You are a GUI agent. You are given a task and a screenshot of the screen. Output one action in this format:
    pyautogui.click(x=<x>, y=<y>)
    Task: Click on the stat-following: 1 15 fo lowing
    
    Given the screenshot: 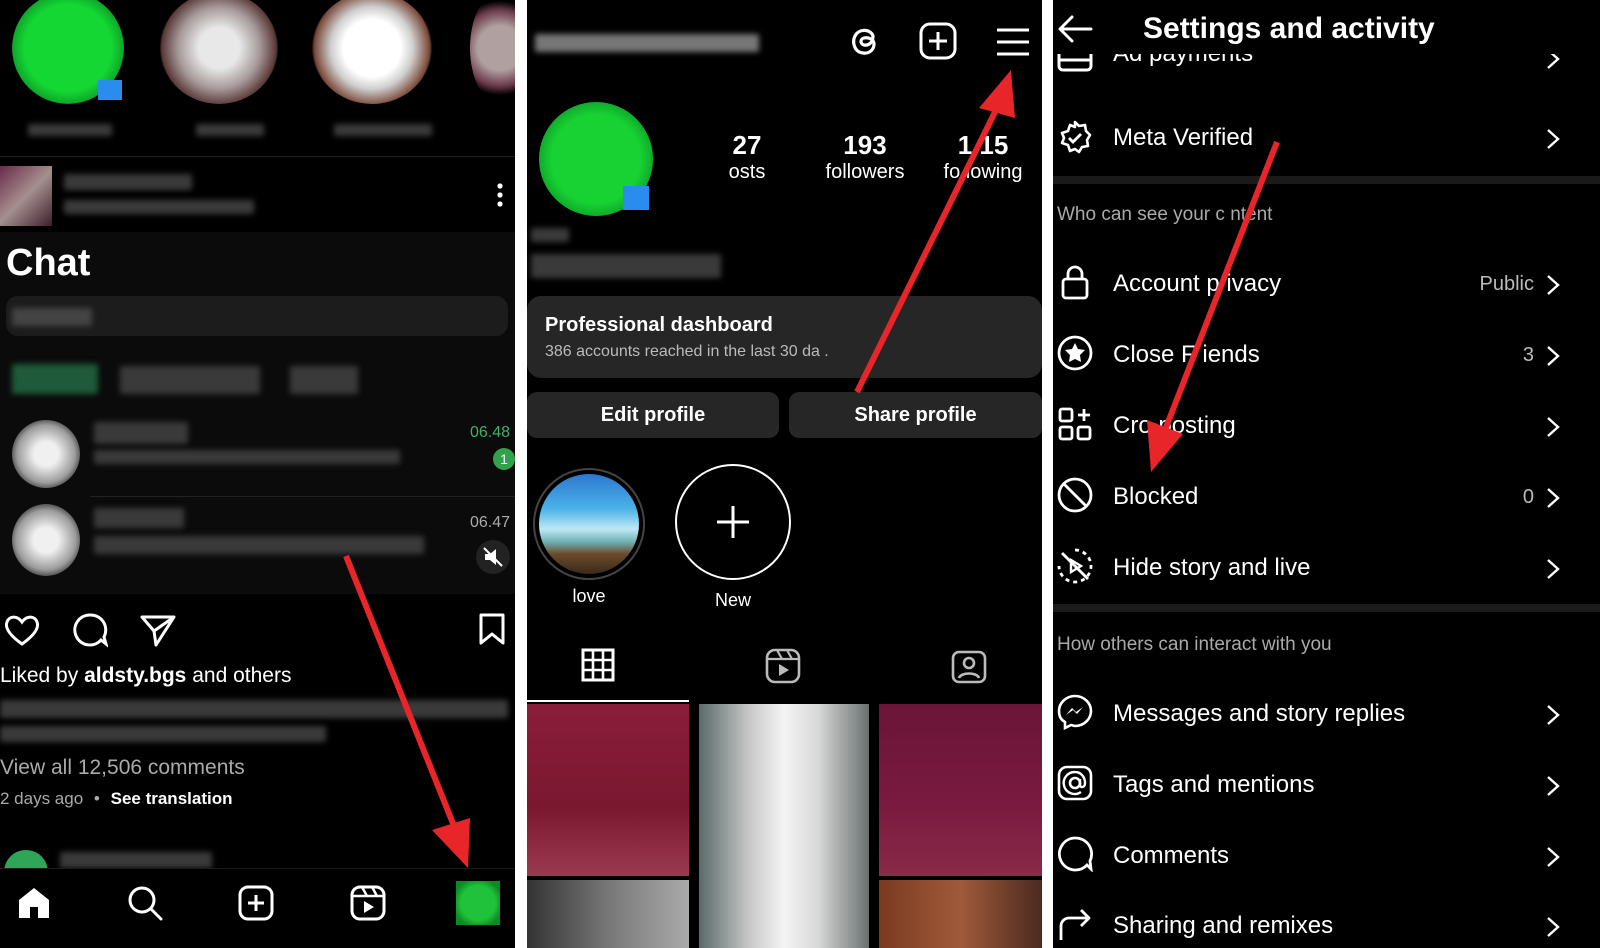 What is the action you would take?
    pyautogui.click(x=983, y=157)
    